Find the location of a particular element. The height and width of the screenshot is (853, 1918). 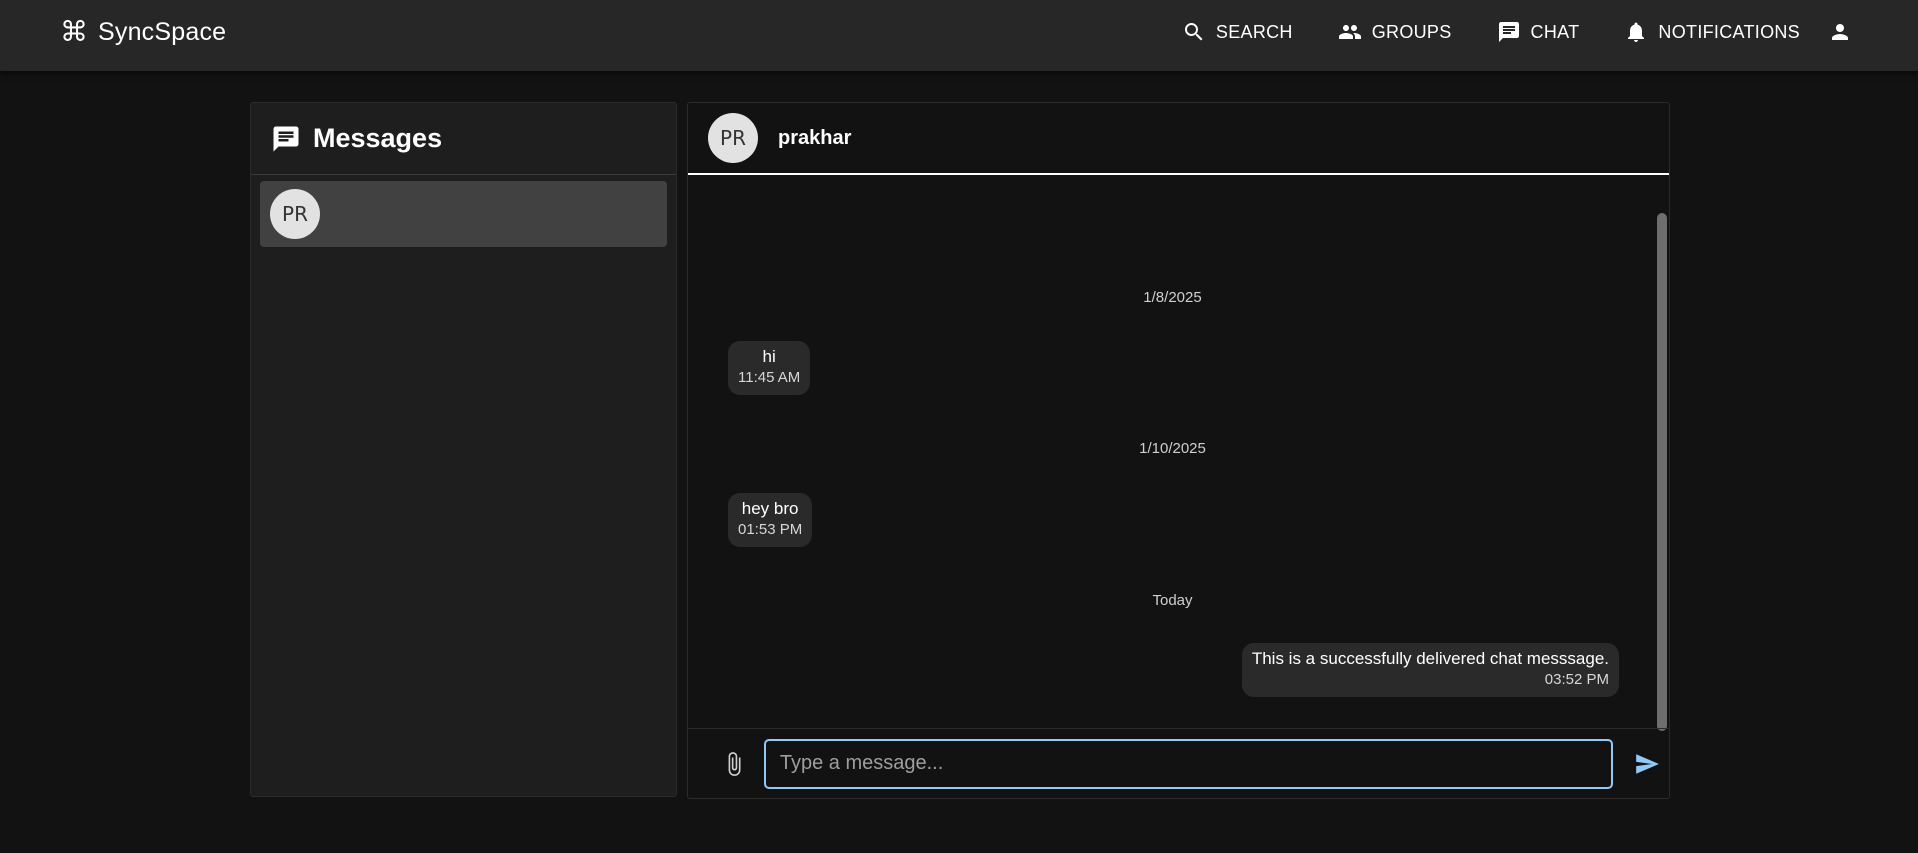

avatar: PR is located at coordinates (295, 214).